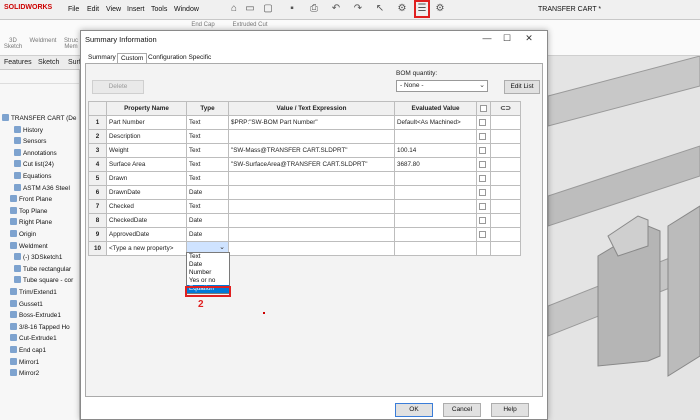  Describe the element at coordinates (118, 87) in the screenshot. I see `delete-button: Delete` at that location.